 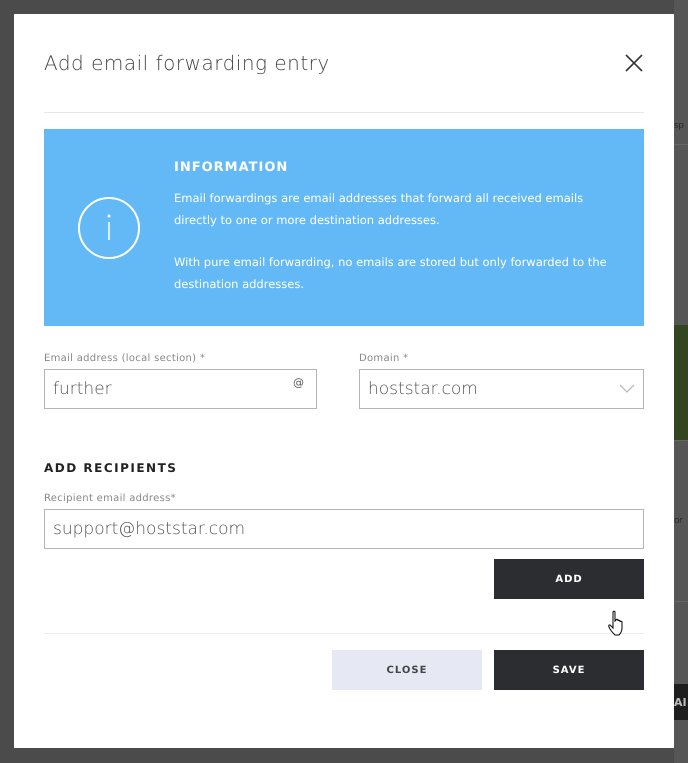 What do you see at coordinates (110, 498) in the screenshot?
I see `field-label: Recipient email address*` at bounding box center [110, 498].